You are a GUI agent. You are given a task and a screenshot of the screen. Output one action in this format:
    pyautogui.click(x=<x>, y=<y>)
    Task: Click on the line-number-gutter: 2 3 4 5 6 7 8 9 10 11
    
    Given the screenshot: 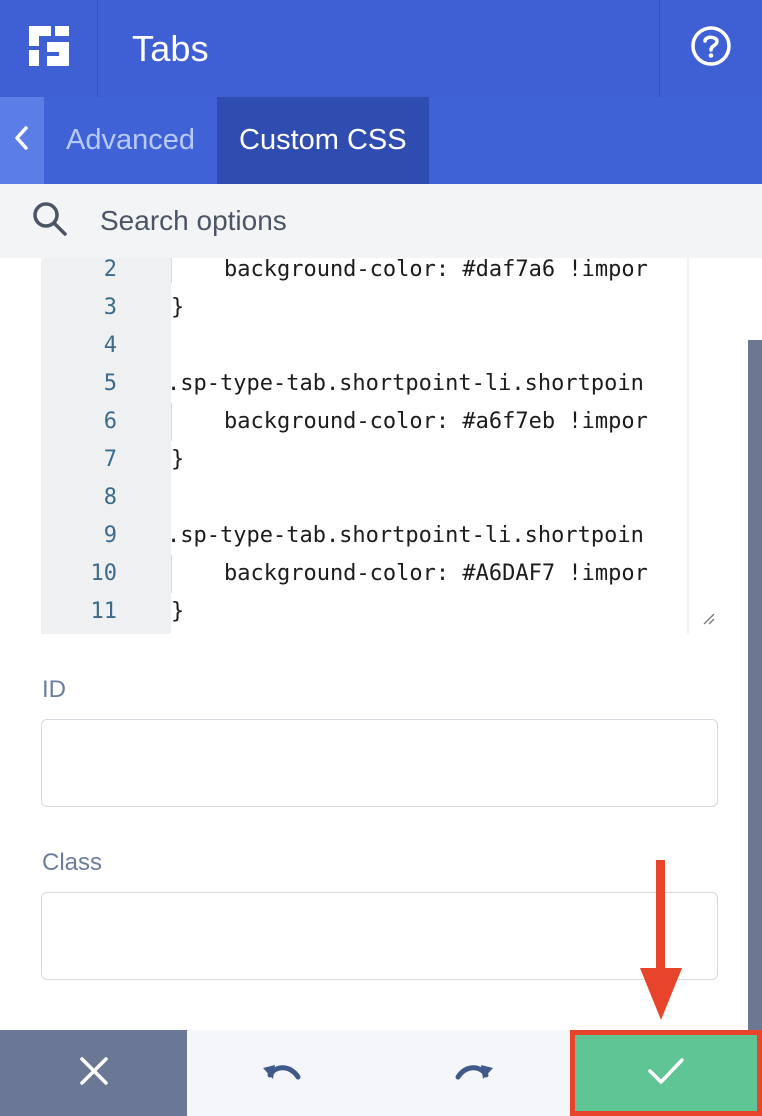 What is the action you would take?
    pyautogui.click(x=106, y=446)
    